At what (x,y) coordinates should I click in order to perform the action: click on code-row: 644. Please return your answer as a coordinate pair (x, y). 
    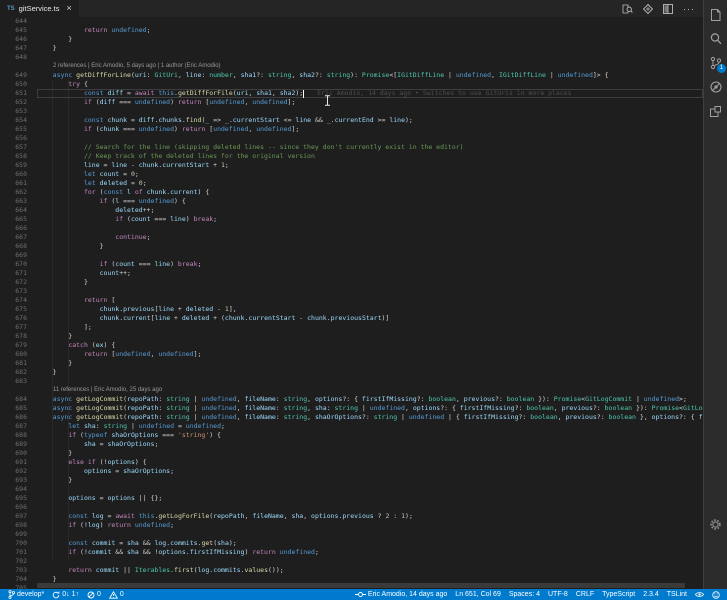
    Looking at the image, I should click on (351, 21).